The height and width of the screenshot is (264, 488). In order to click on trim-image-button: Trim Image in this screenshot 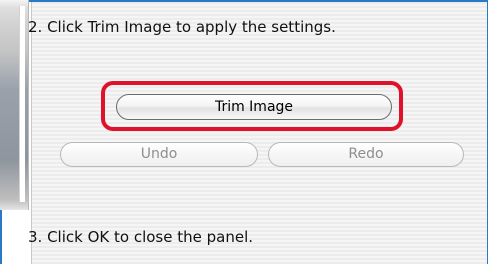, I will do `click(254, 107)`.